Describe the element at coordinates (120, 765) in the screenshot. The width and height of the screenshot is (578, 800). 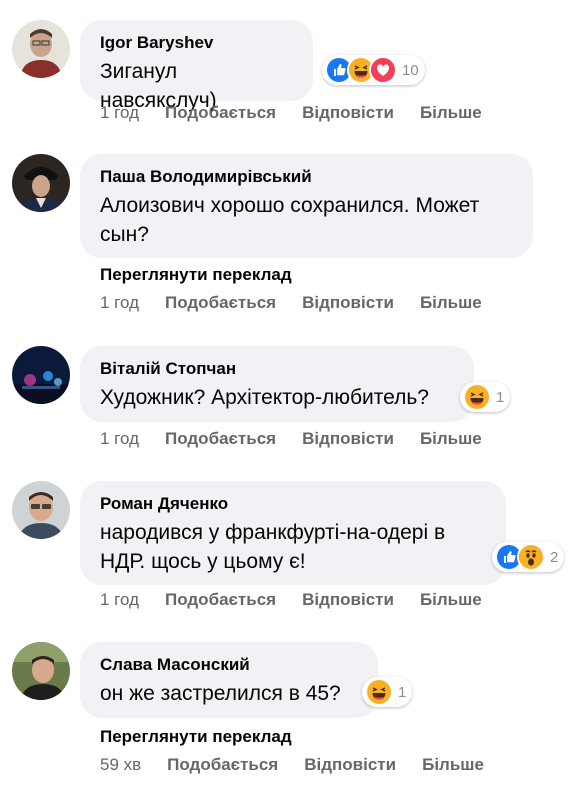
I see `comment-timestamp: 59 хв` at that location.